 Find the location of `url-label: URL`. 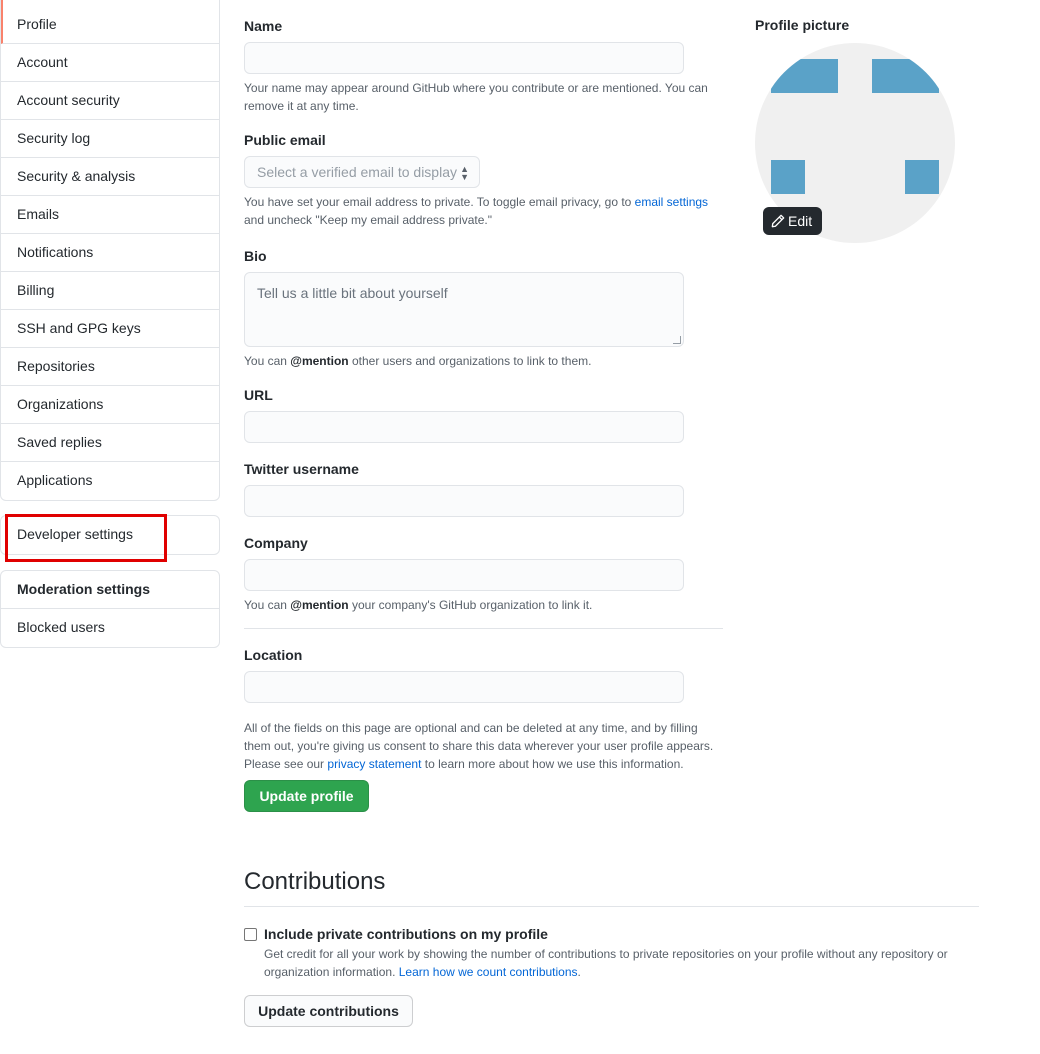

url-label: URL is located at coordinates (258, 395).